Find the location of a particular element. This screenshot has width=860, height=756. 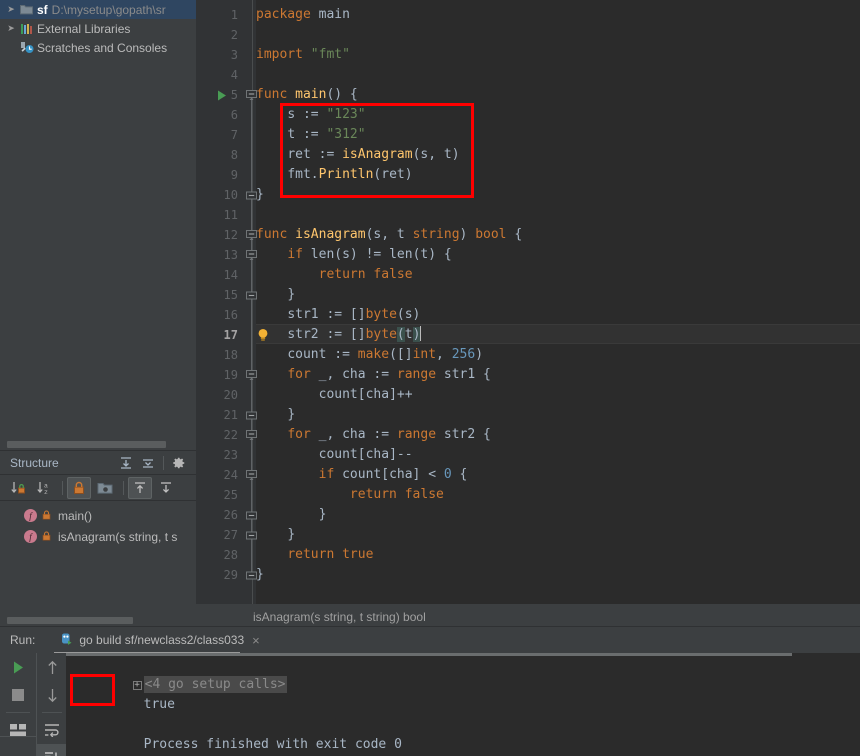

line-number: 2 is located at coordinates (217, 35).